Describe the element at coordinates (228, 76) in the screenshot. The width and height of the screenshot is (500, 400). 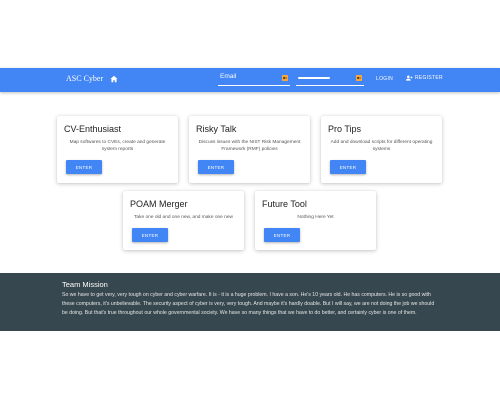
I see `email-placeholder: Email` at that location.